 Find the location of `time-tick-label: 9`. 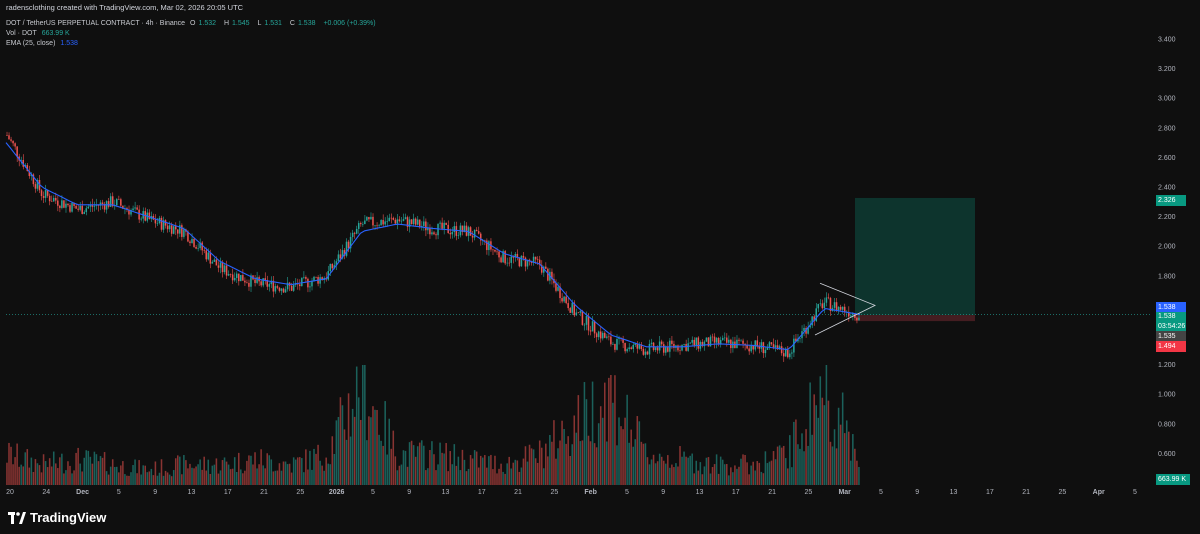

time-tick-label: 9 is located at coordinates (409, 492).